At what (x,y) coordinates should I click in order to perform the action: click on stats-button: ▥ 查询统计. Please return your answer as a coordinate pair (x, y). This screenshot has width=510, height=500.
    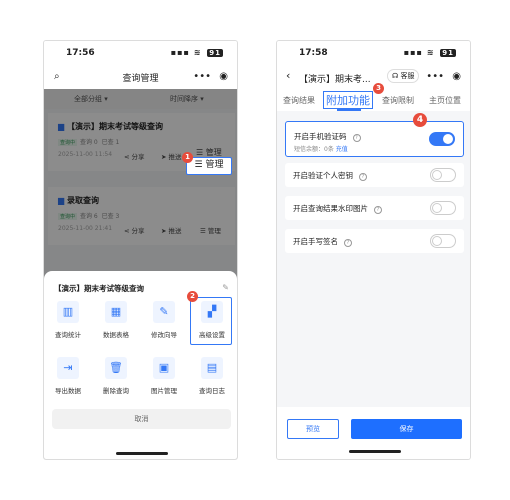
    Looking at the image, I should click on (68, 320).